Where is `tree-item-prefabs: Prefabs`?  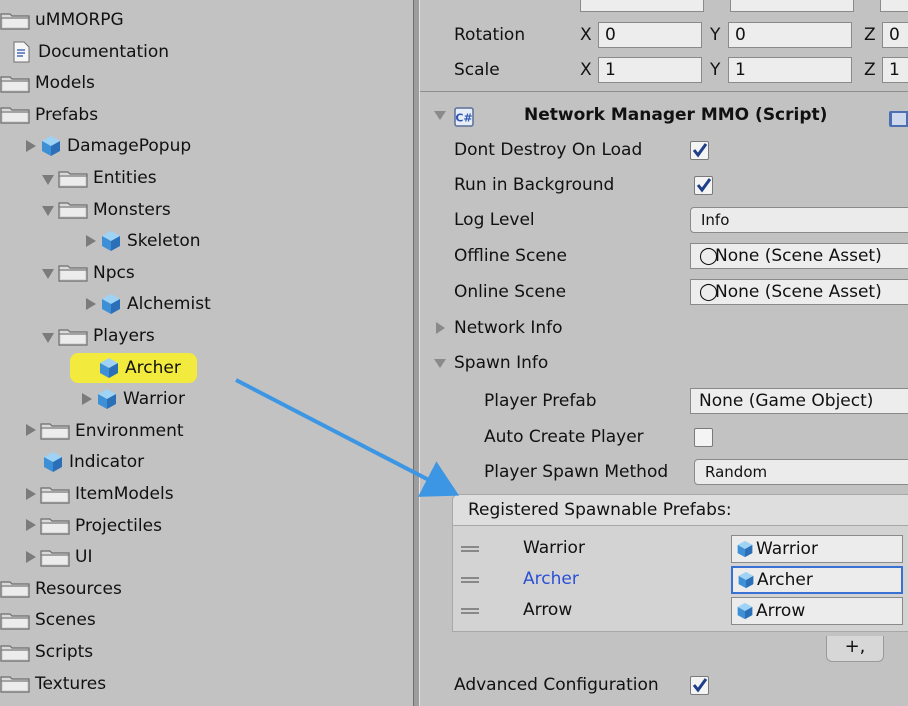
tree-item-prefabs: Prefabs is located at coordinates (49, 115).